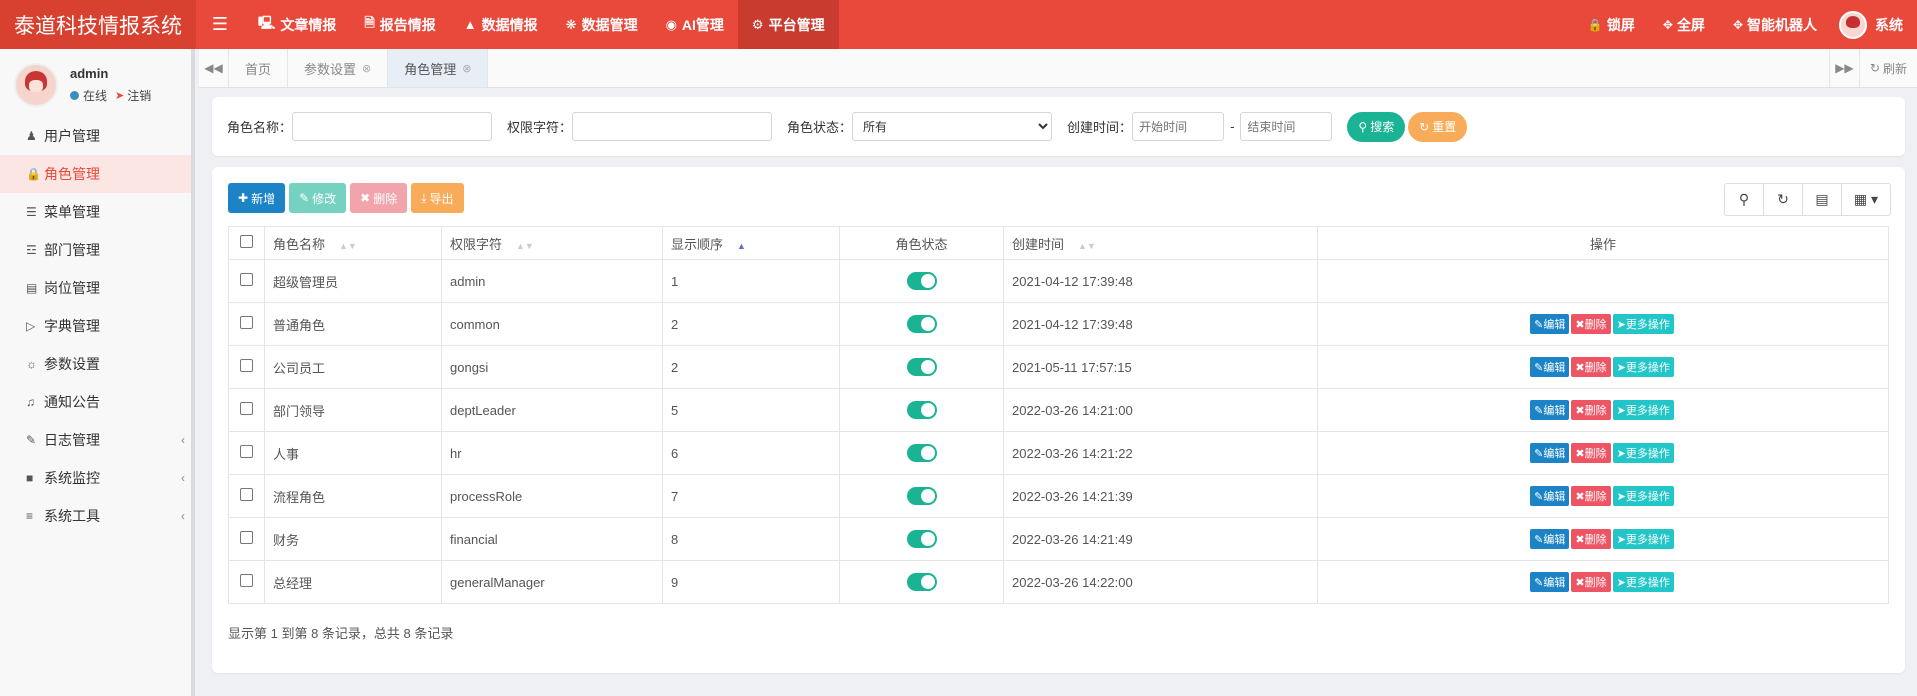 Image resolution: width=1917 pixels, height=696 pixels. I want to click on sidebar-item-logs: ✎ 日志管理 ‹, so click(95, 440).